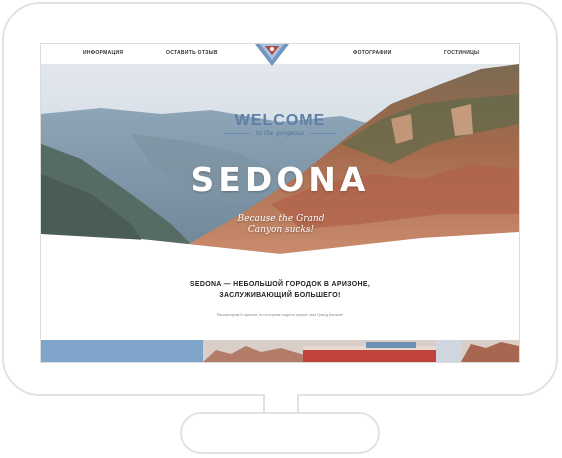 This screenshot has width=562, height=458. What do you see at coordinates (280, 179) in the screenshot?
I see `hero-title: SEDONA` at bounding box center [280, 179].